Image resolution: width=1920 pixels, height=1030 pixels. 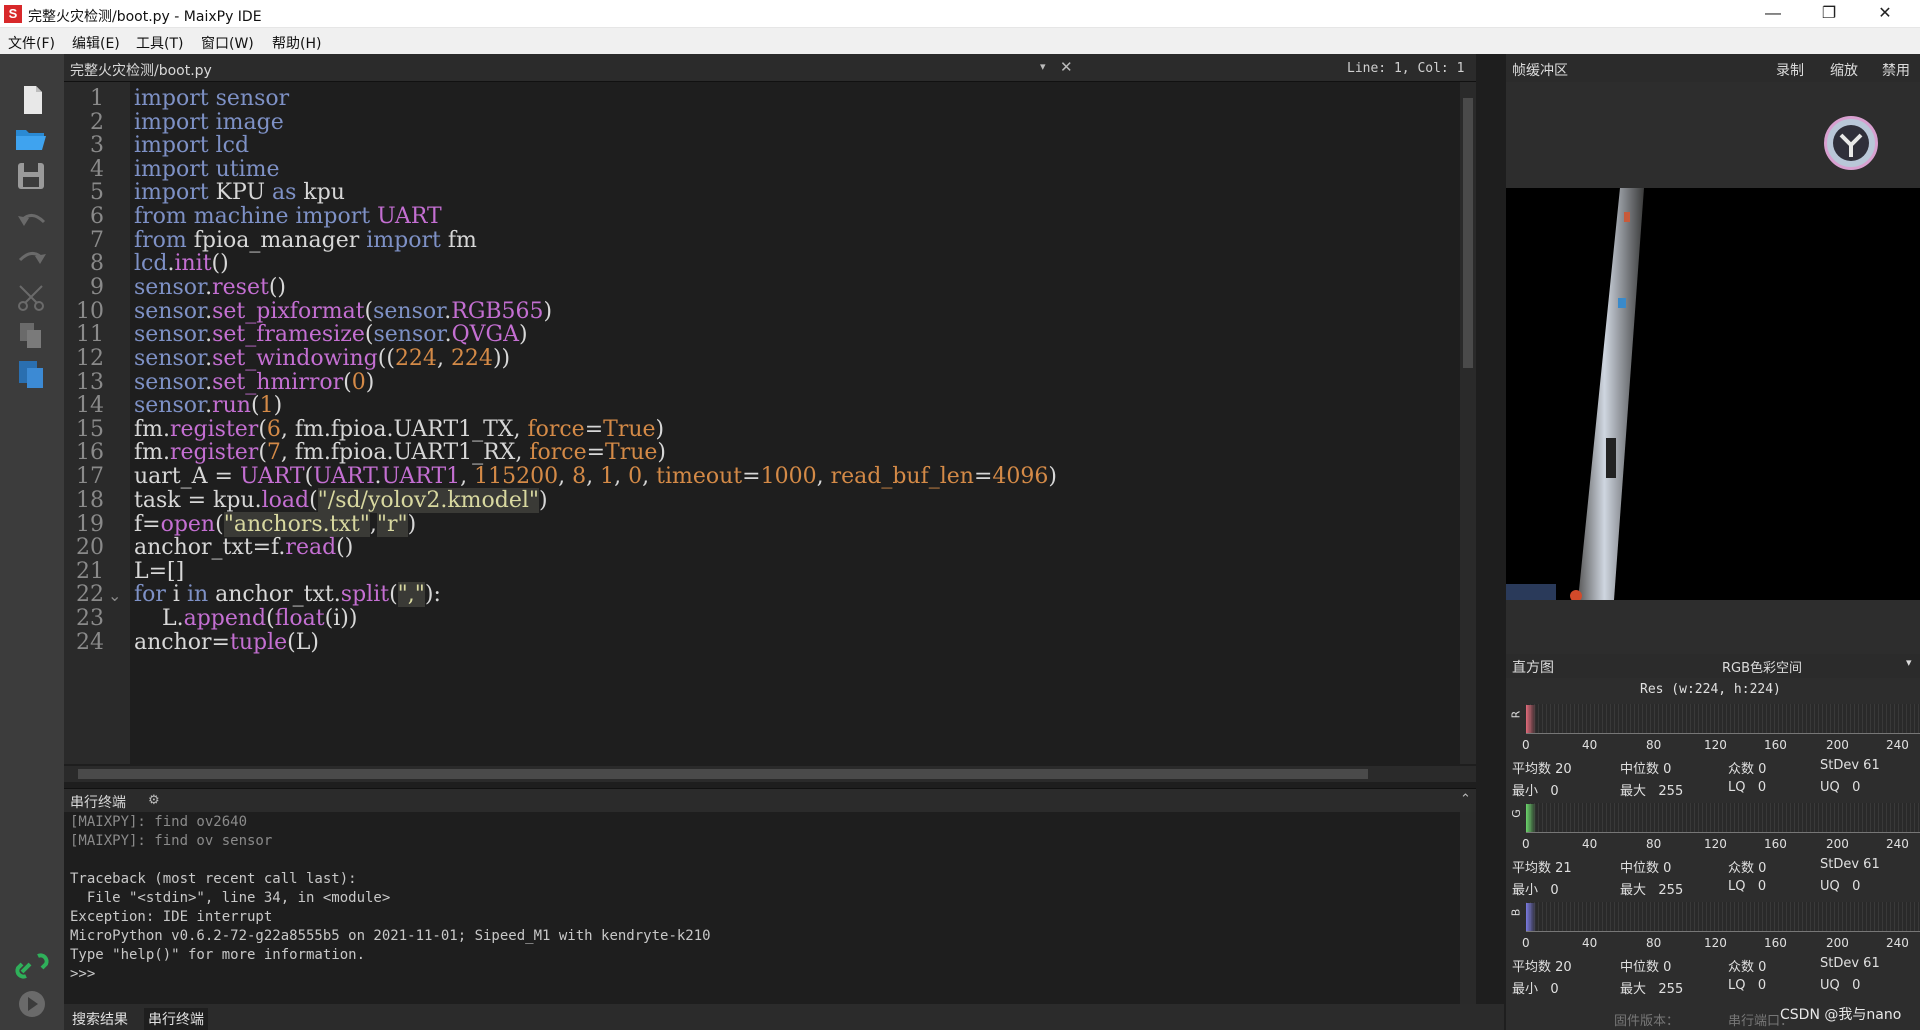 I want to click on histogram-plot, so click(x=1723, y=818).